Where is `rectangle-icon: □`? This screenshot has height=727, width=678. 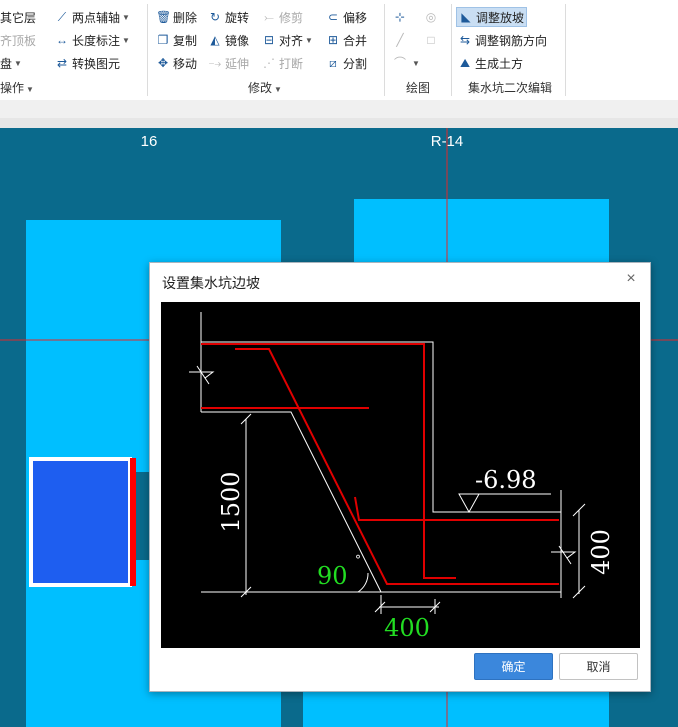 rectangle-icon: □ is located at coordinates (431, 40).